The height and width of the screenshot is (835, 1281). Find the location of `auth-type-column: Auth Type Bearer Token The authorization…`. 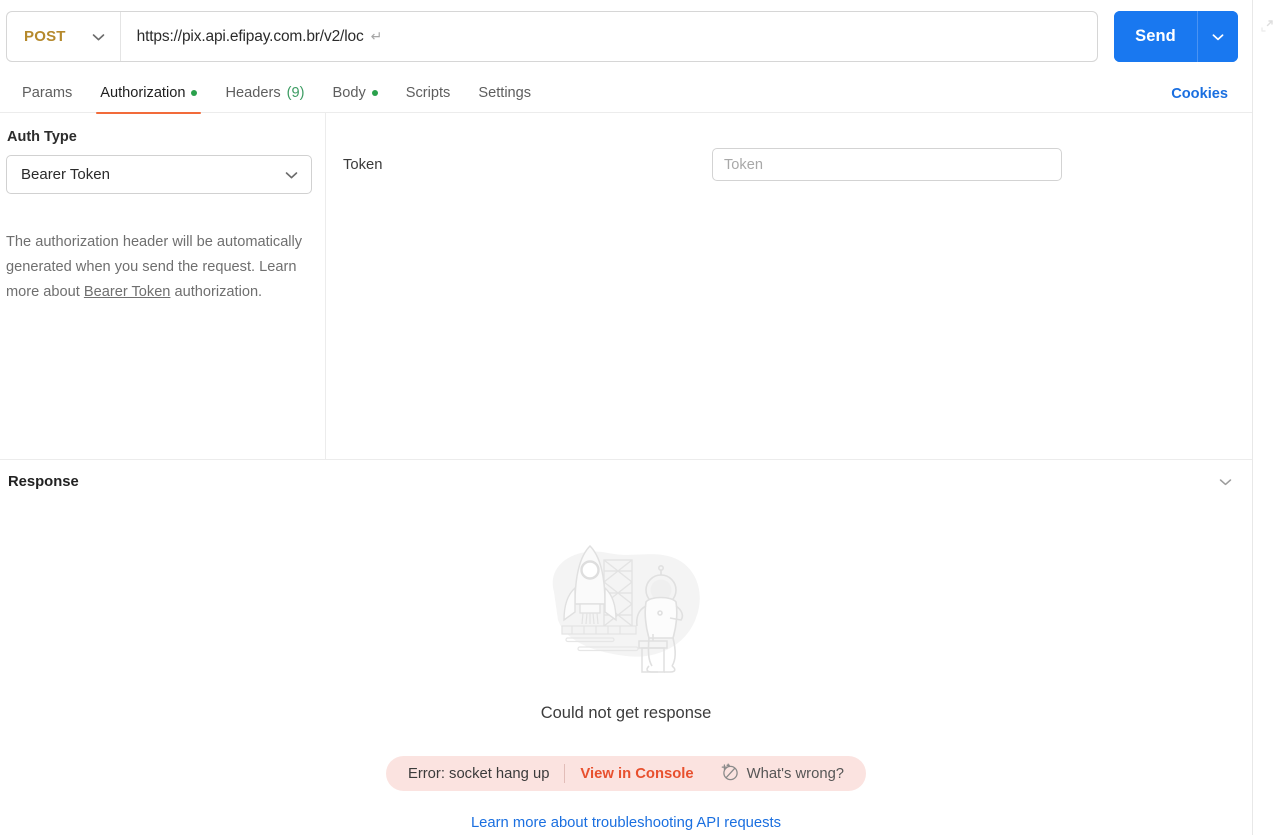

auth-type-column: Auth Type Bearer Token The authorization… is located at coordinates (163, 286).